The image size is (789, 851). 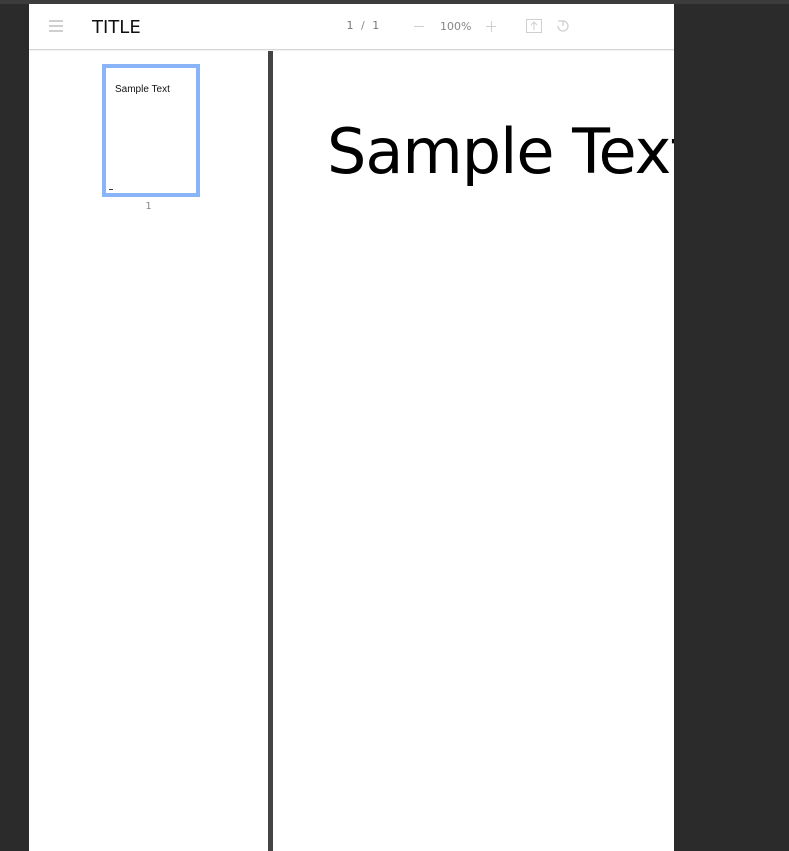 What do you see at coordinates (419, 26) in the screenshot?
I see `zoom-out-button` at bounding box center [419, 26].